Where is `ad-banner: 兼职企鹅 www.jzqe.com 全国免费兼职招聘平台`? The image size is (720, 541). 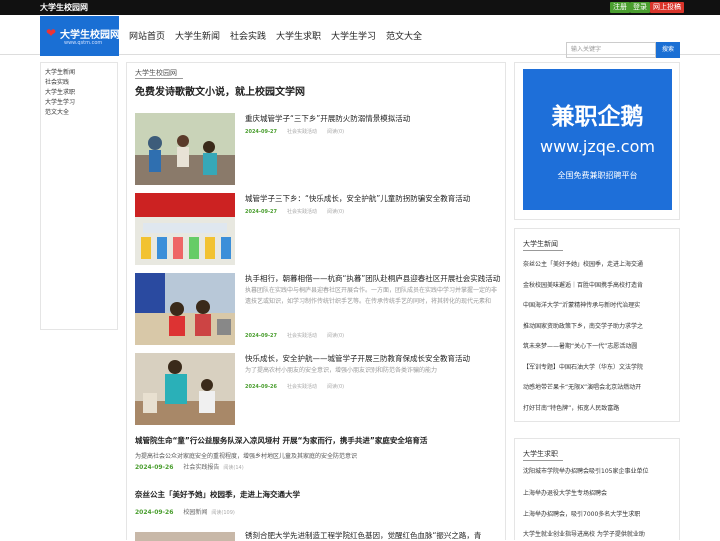
ad-banner: 兼职企鹅 www.jzqe.com 全国免费兼职招聘平台 is located at coordinates (597, 139).